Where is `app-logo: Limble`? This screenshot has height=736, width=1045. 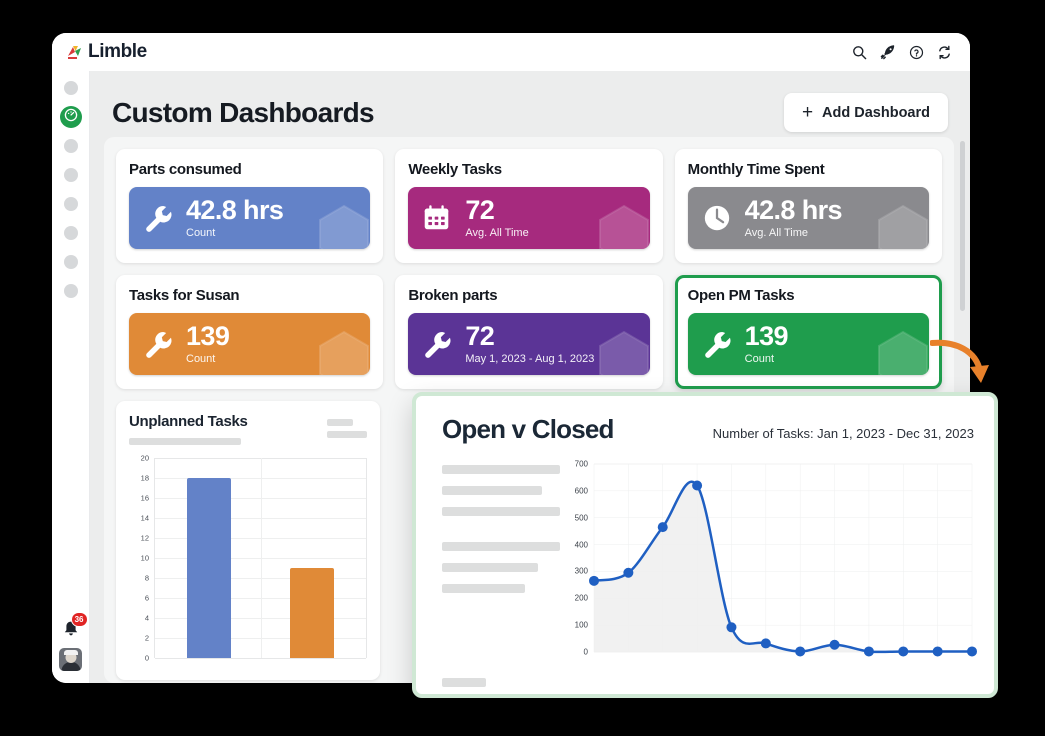 app-logo: Limble is located at coordinates (105, 52).